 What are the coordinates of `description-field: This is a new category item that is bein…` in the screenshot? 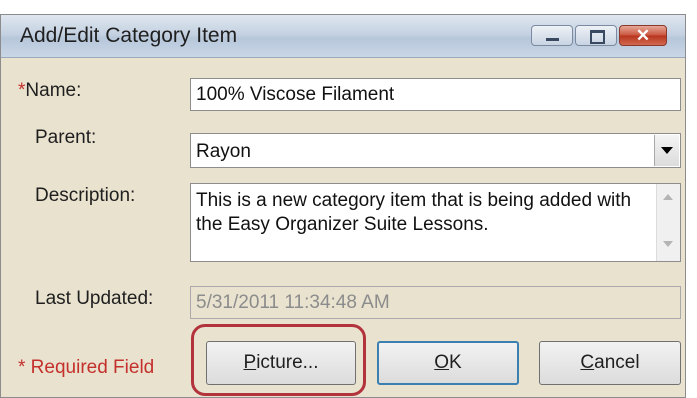 It's located at (435, 222).